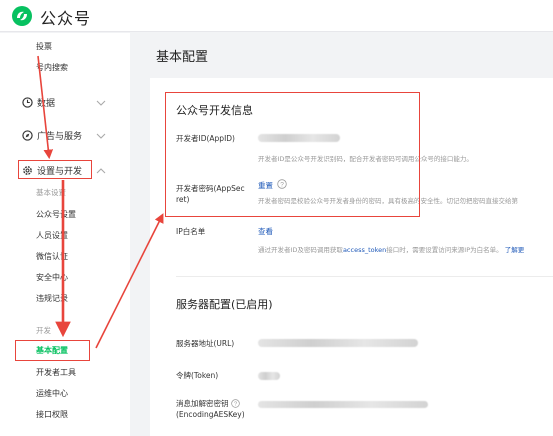  I want to click on compass-icon, so click(27, 135).